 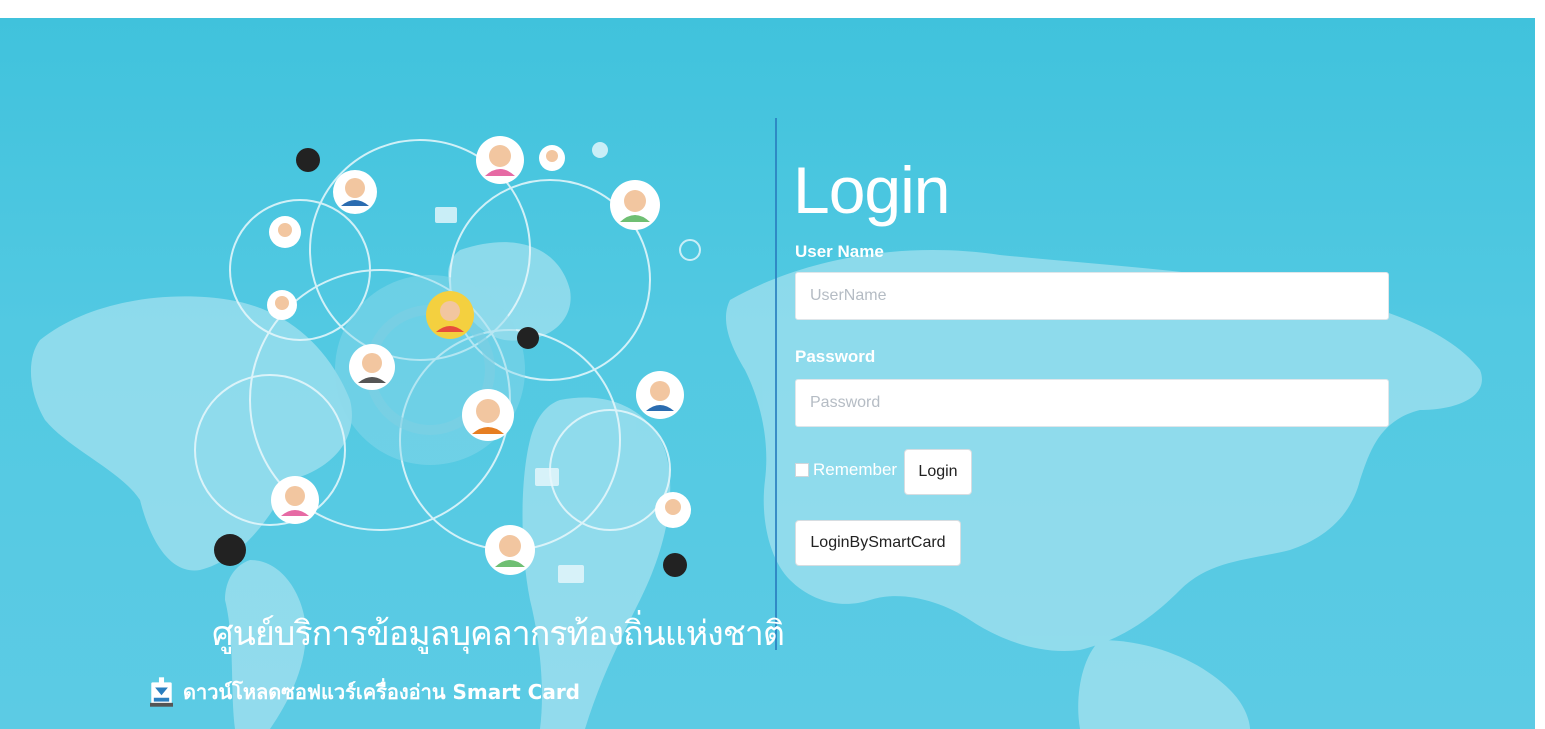 What do you see at coordinates (802, 470) in the screenshot?
I see `remember-checkbox` at bounding box center [802, 470].